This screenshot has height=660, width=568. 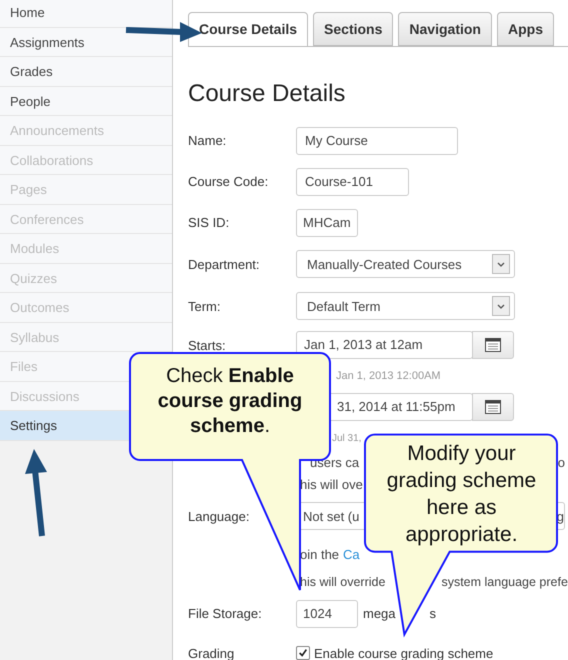 I want to click on field-label: Term:, so click(x=205, y=306).